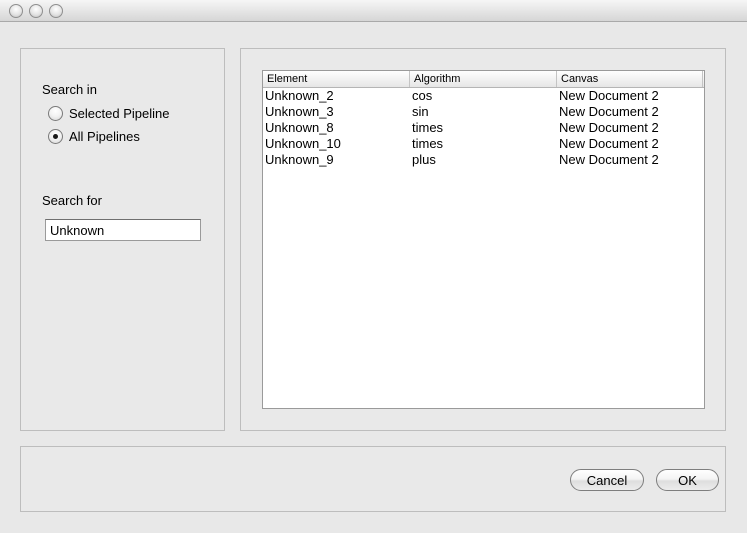 This screenshot has height=533, width=747. Describe the element at coordinates (16, 11) in the screenshot. I see `close-window-button` at that location.